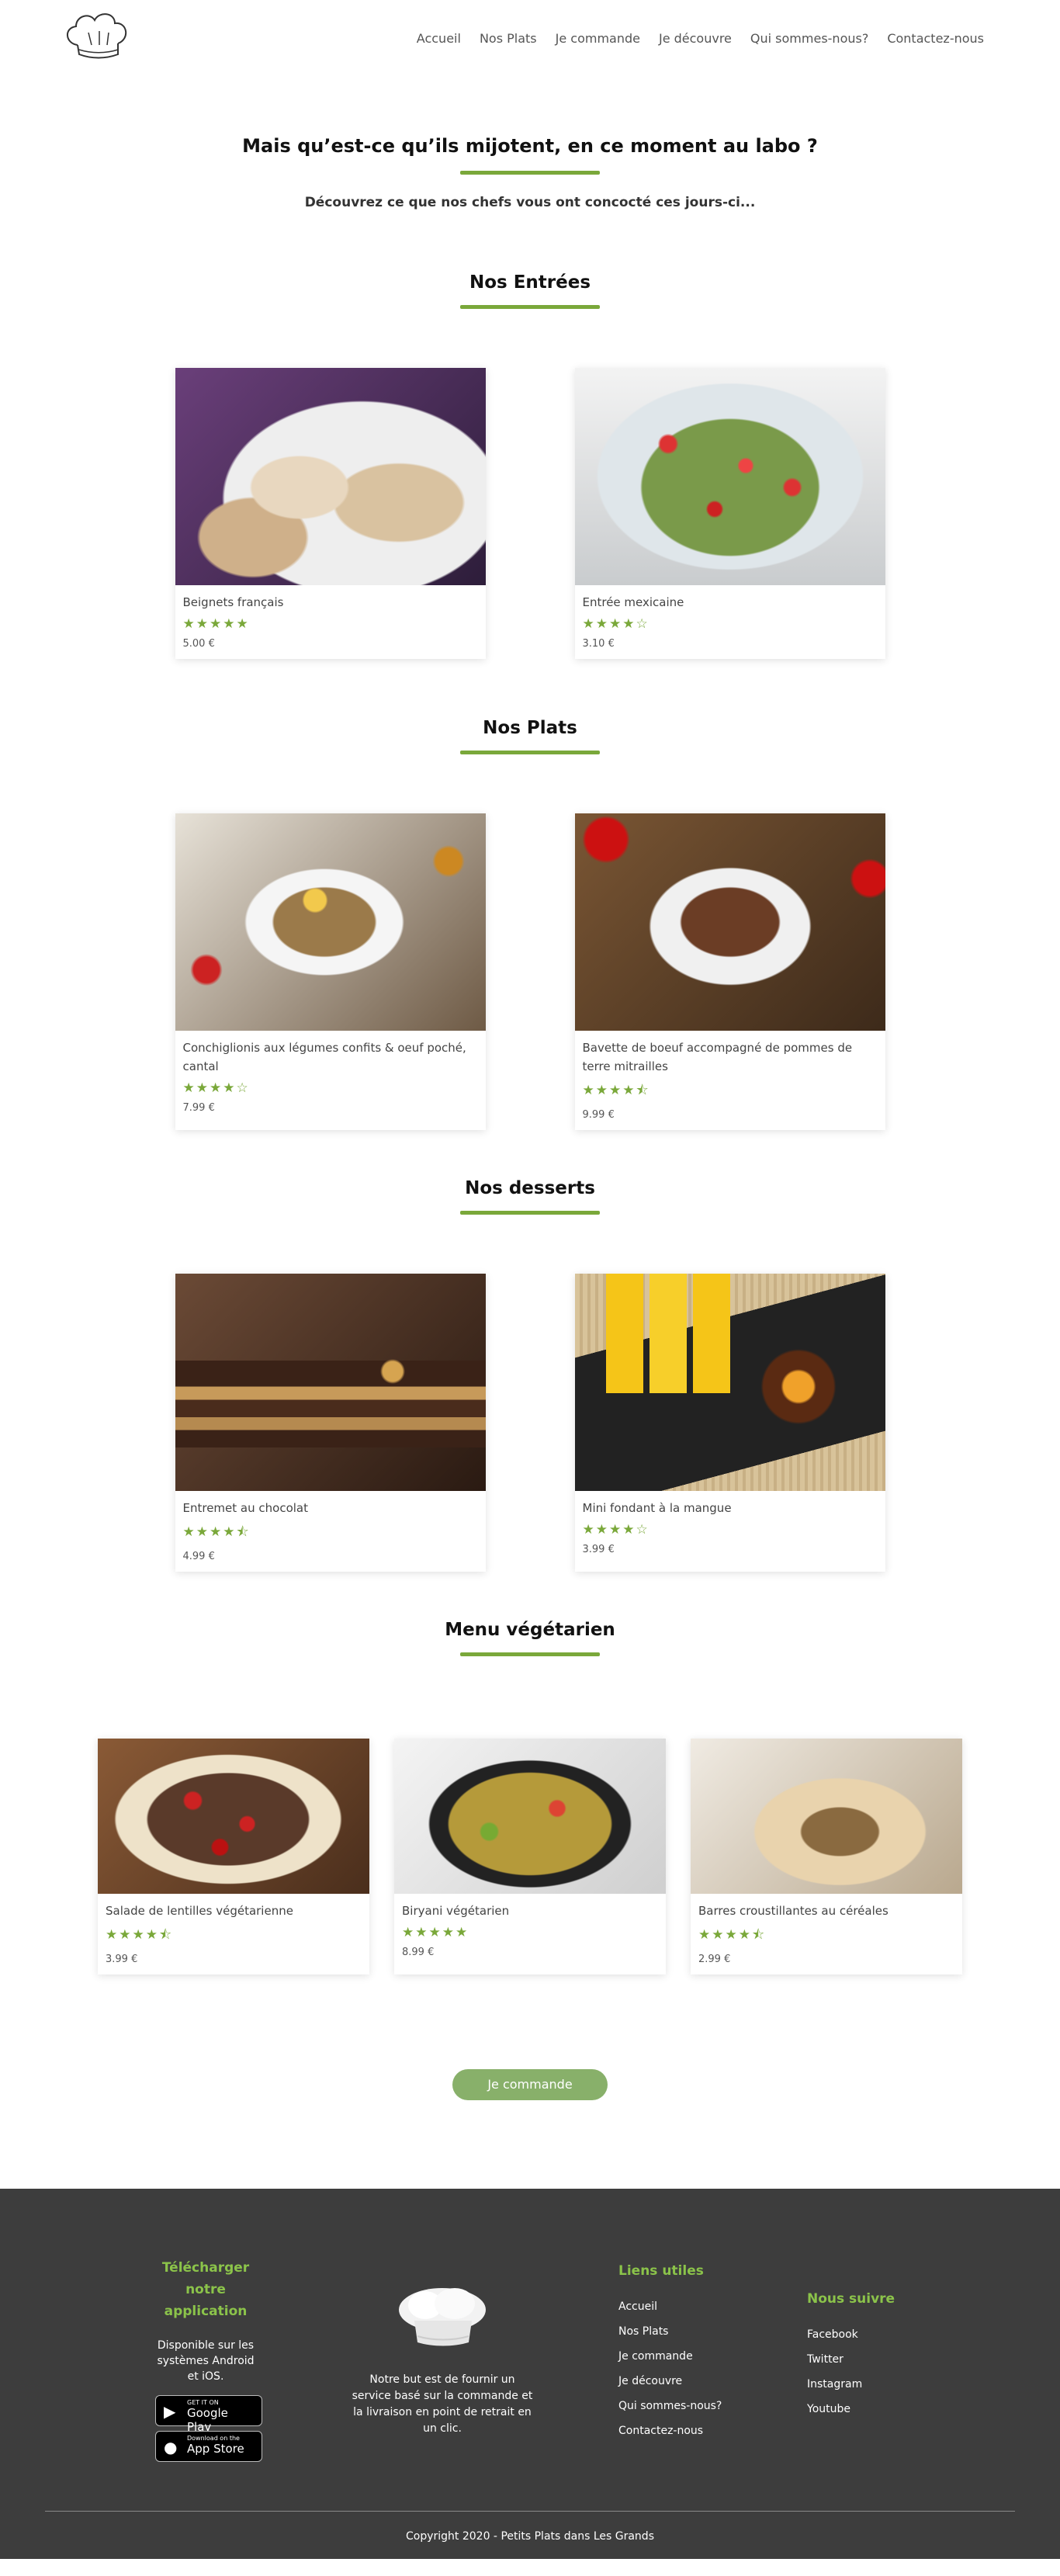 The height and width of the screenshot is (2576, 1060). I want to click on dish-card: Entremet au chocolat ★★★★⯪ 4.99 €, so click(330, 1423).